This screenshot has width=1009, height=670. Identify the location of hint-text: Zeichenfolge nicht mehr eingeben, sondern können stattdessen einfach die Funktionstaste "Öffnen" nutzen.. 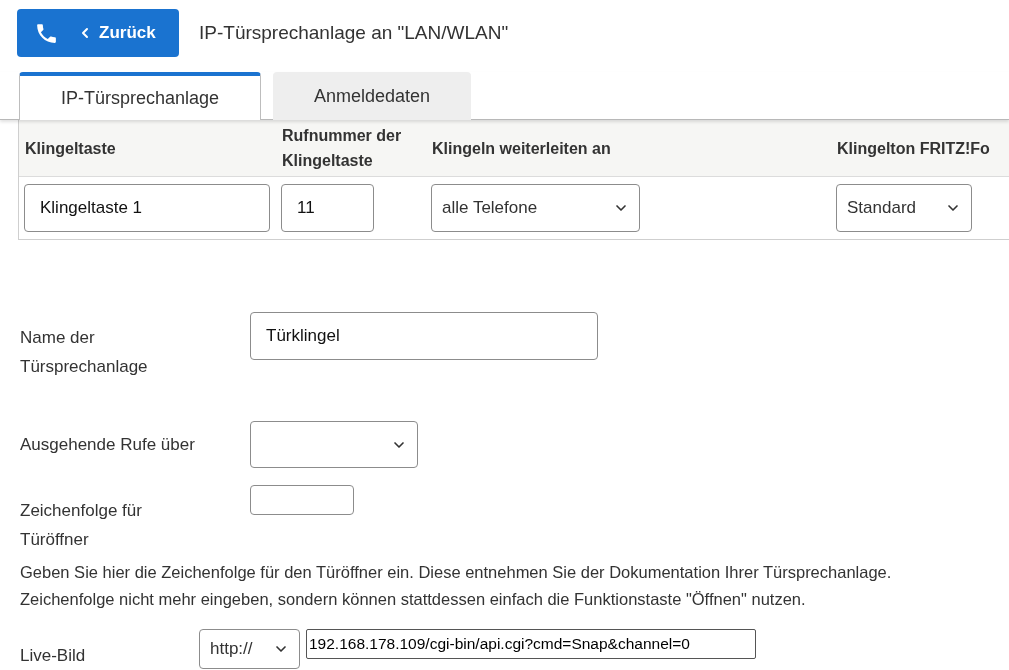
(413, 599).